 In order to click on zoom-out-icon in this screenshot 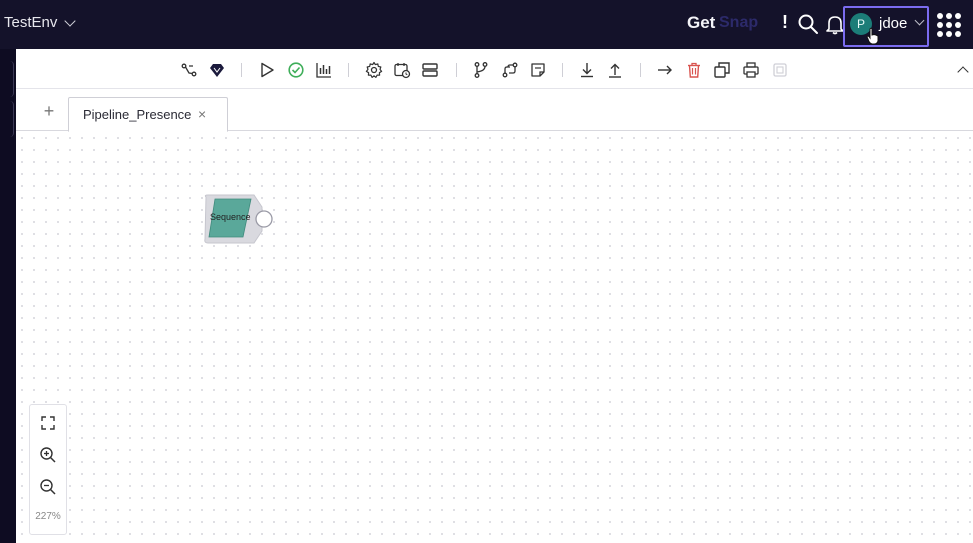, I will do `click(48, 487)`.